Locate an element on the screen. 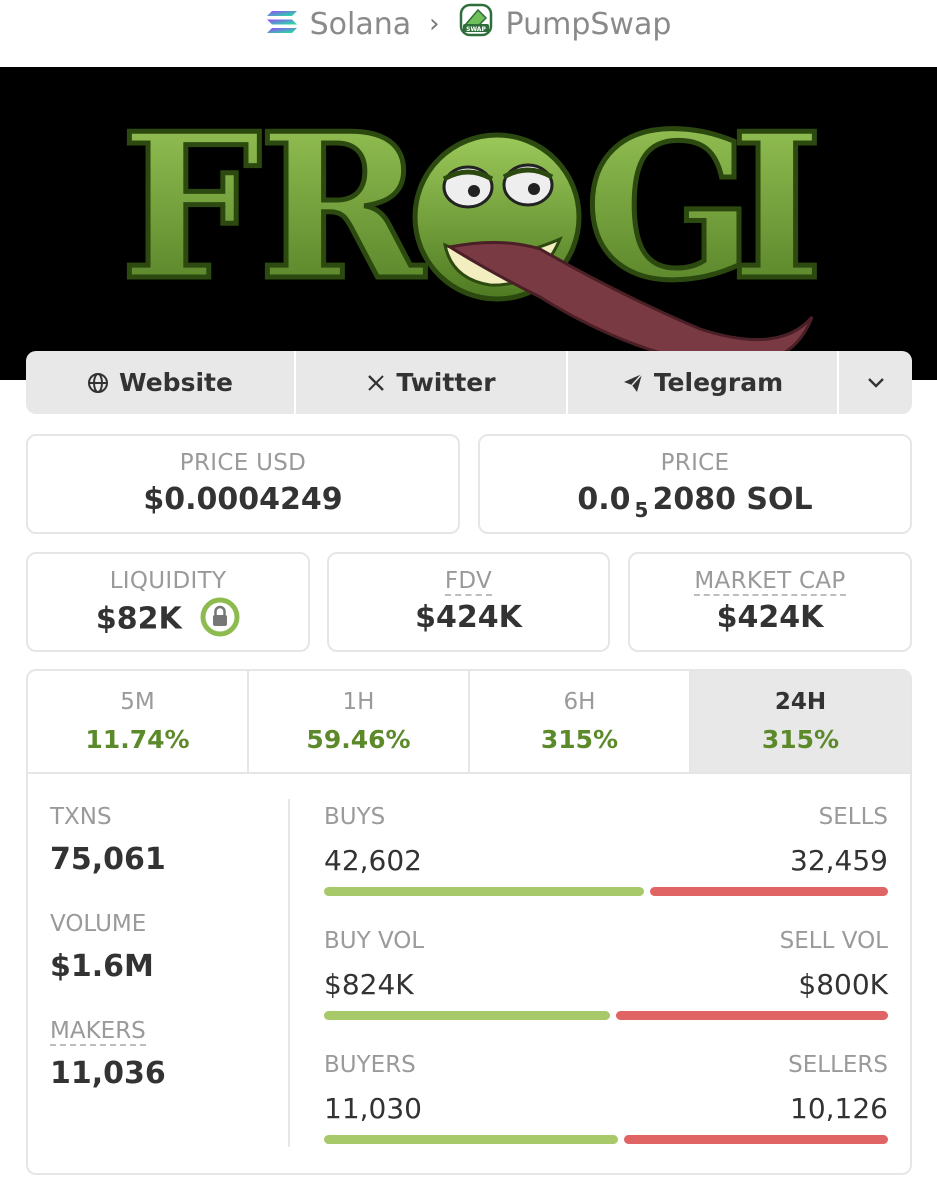 This screenshot has height=1200, width=937. twitter-button: Twitter is located at coordinates (432, 382).